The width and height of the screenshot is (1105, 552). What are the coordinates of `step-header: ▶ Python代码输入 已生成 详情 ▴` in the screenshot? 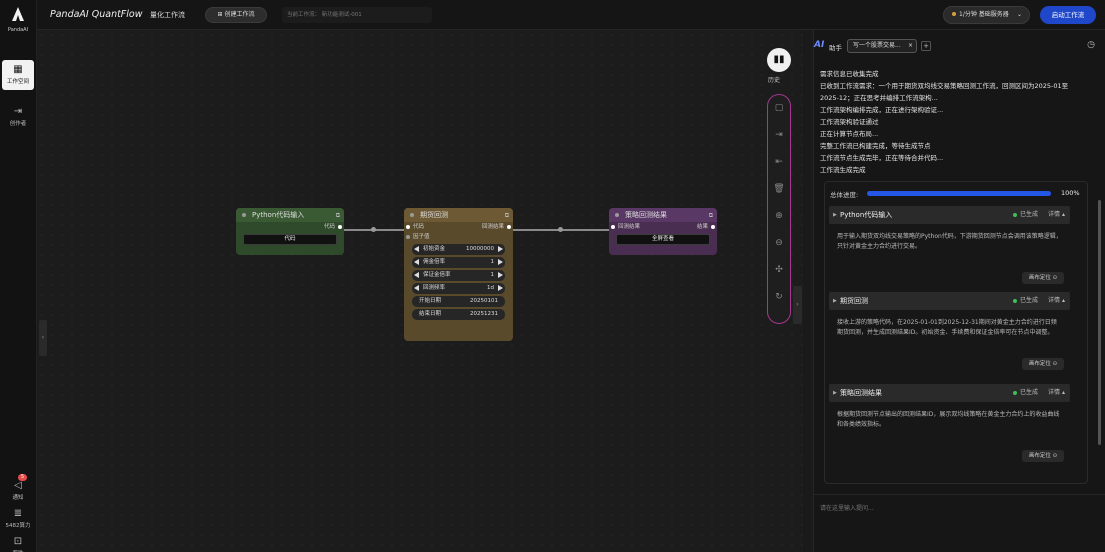 It's located at (949, 215).